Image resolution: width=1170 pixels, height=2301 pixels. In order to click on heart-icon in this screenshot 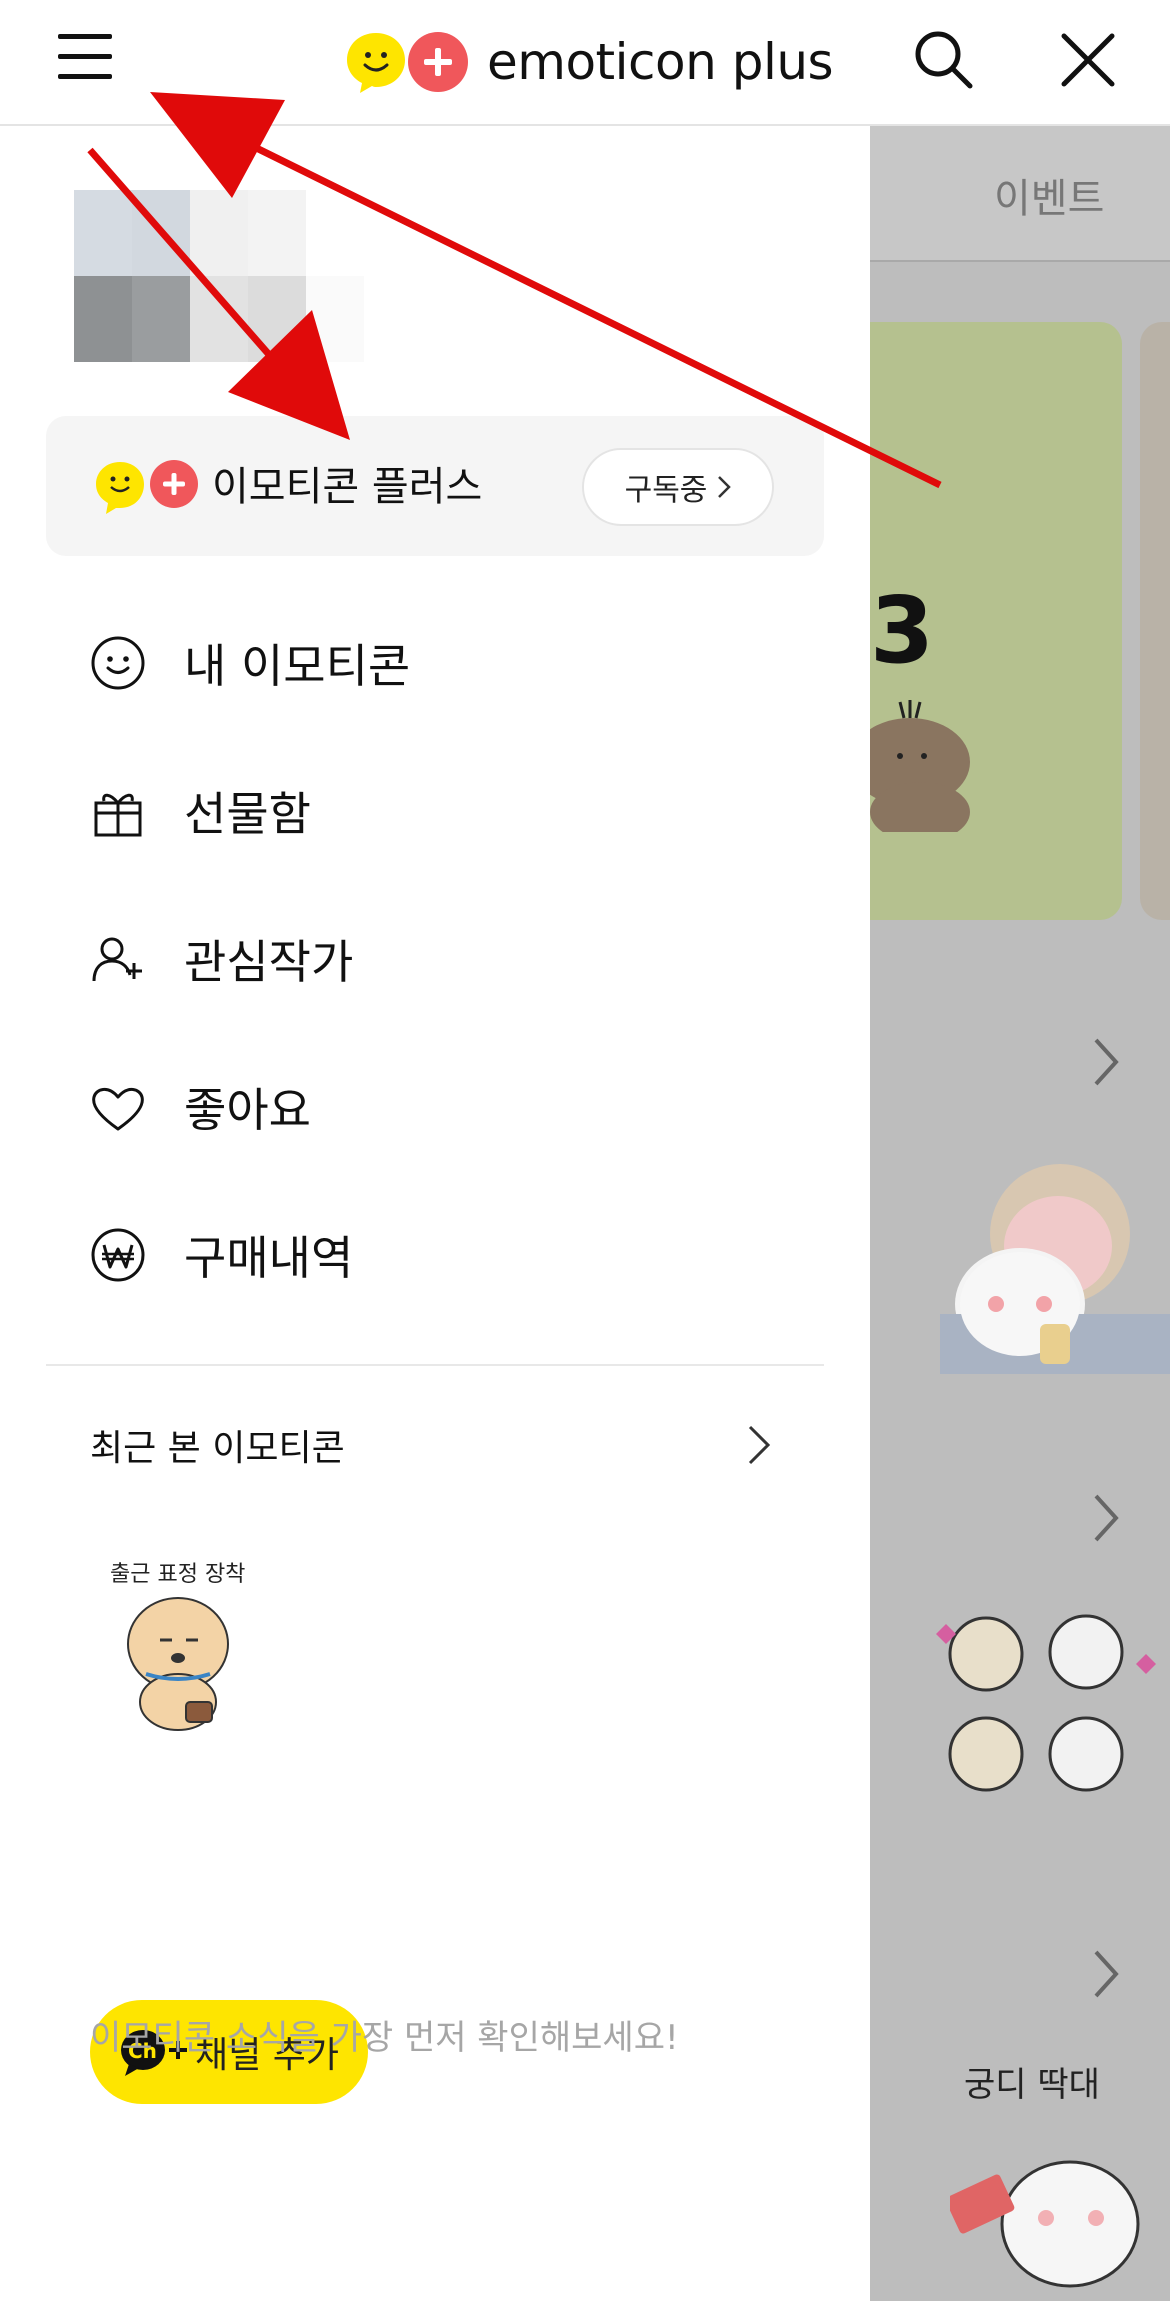, I will do `click(118, 1109)`.